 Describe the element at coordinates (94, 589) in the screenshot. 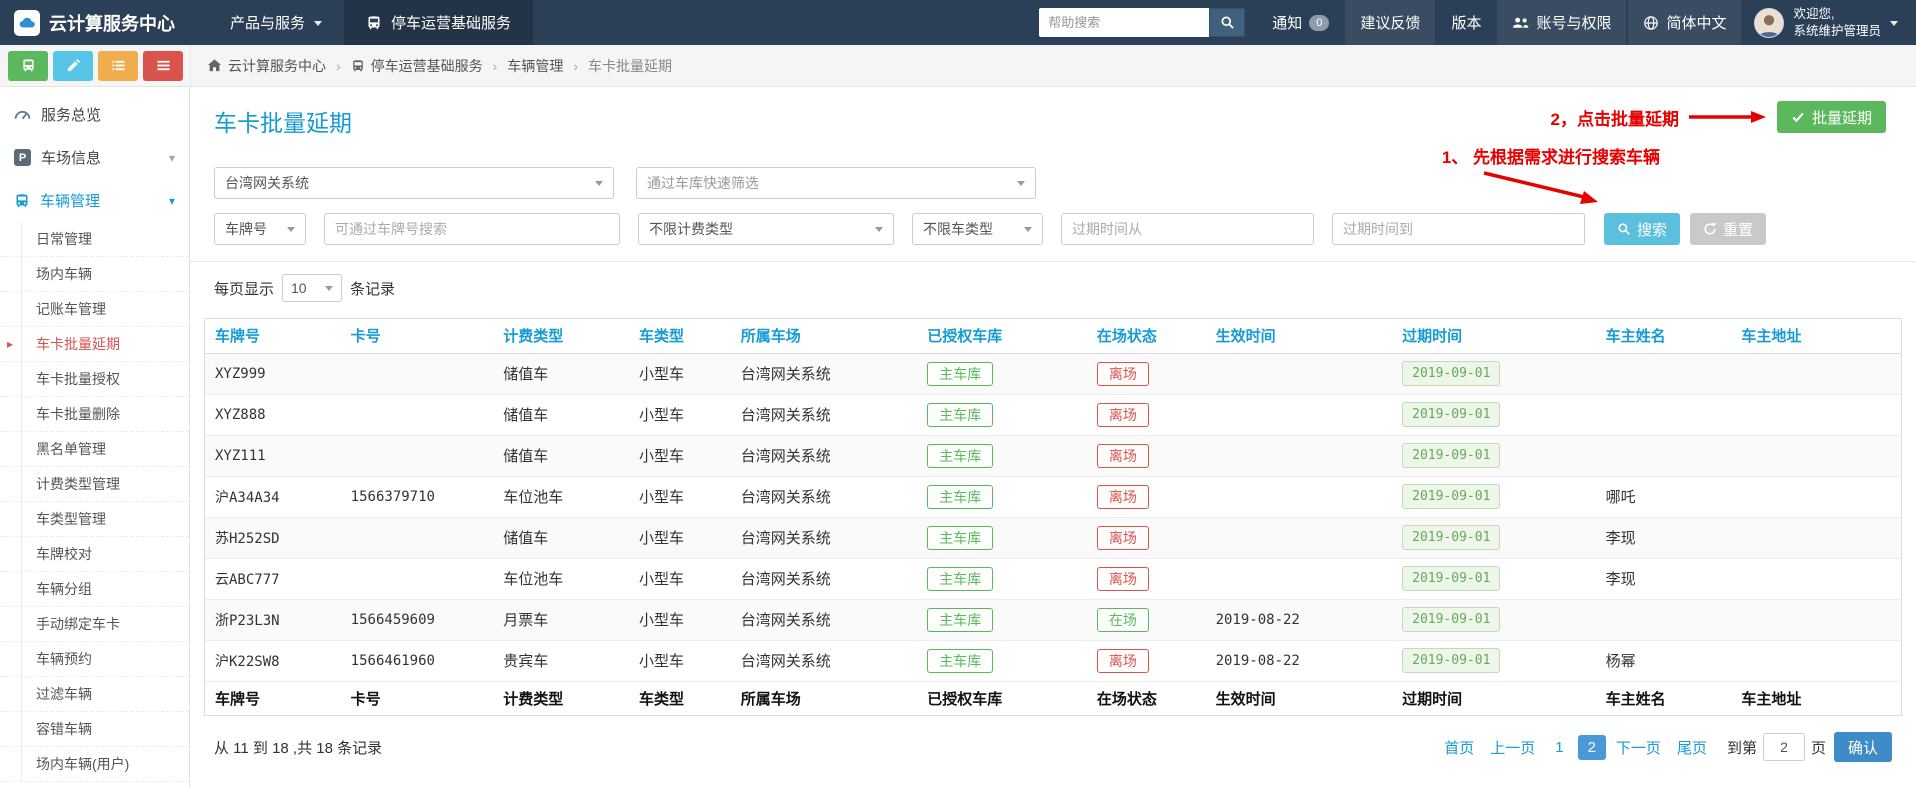

I see `sidebar-subitem: 车辆分组` at that location.